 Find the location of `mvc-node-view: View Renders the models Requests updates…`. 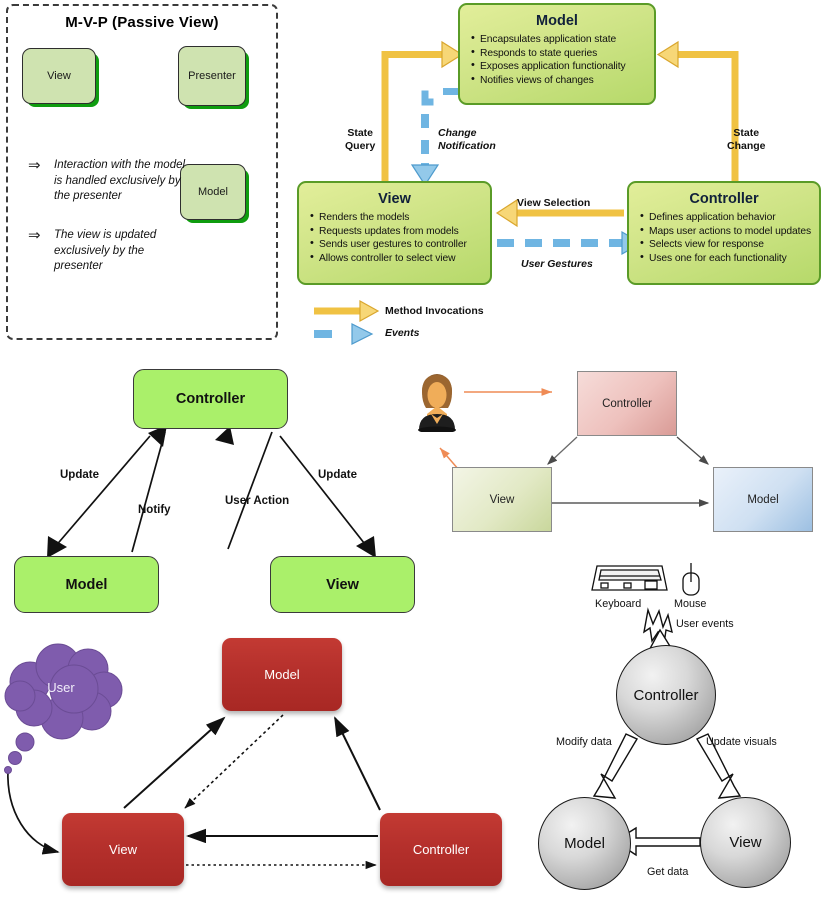

mvc-node-view: View Renders the models Requests updates… is located at coordinates (394, 233).